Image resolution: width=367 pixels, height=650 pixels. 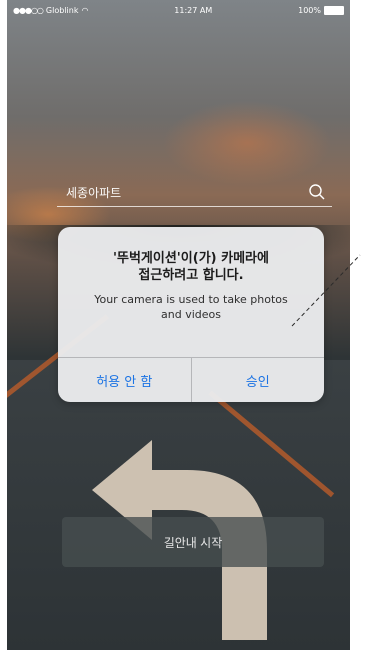 I want to click on search-input: 세종아파트, so click(x=182, y=192).